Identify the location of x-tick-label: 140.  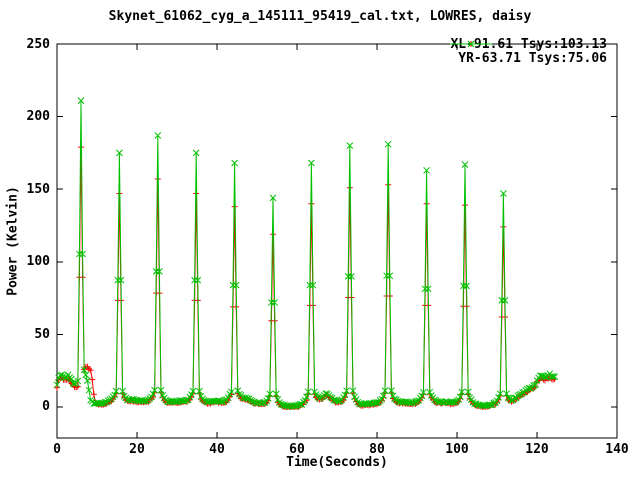
(617, 449).